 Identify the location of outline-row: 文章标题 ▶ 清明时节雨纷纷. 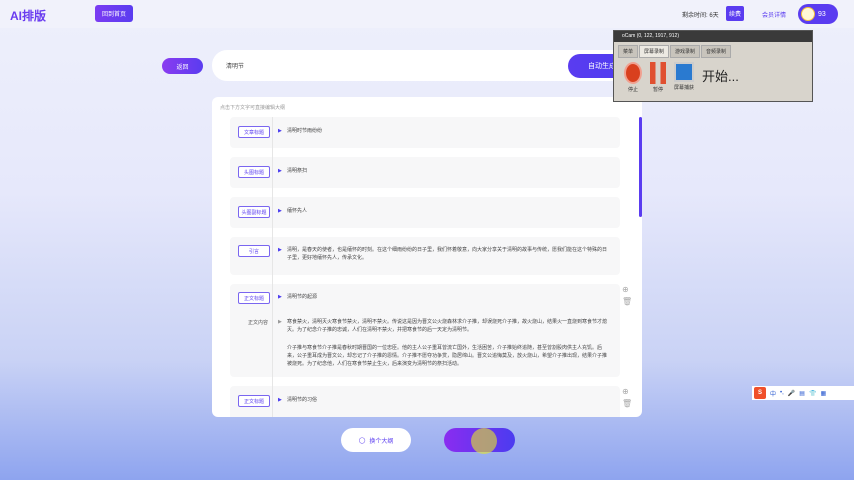
(425, 132).